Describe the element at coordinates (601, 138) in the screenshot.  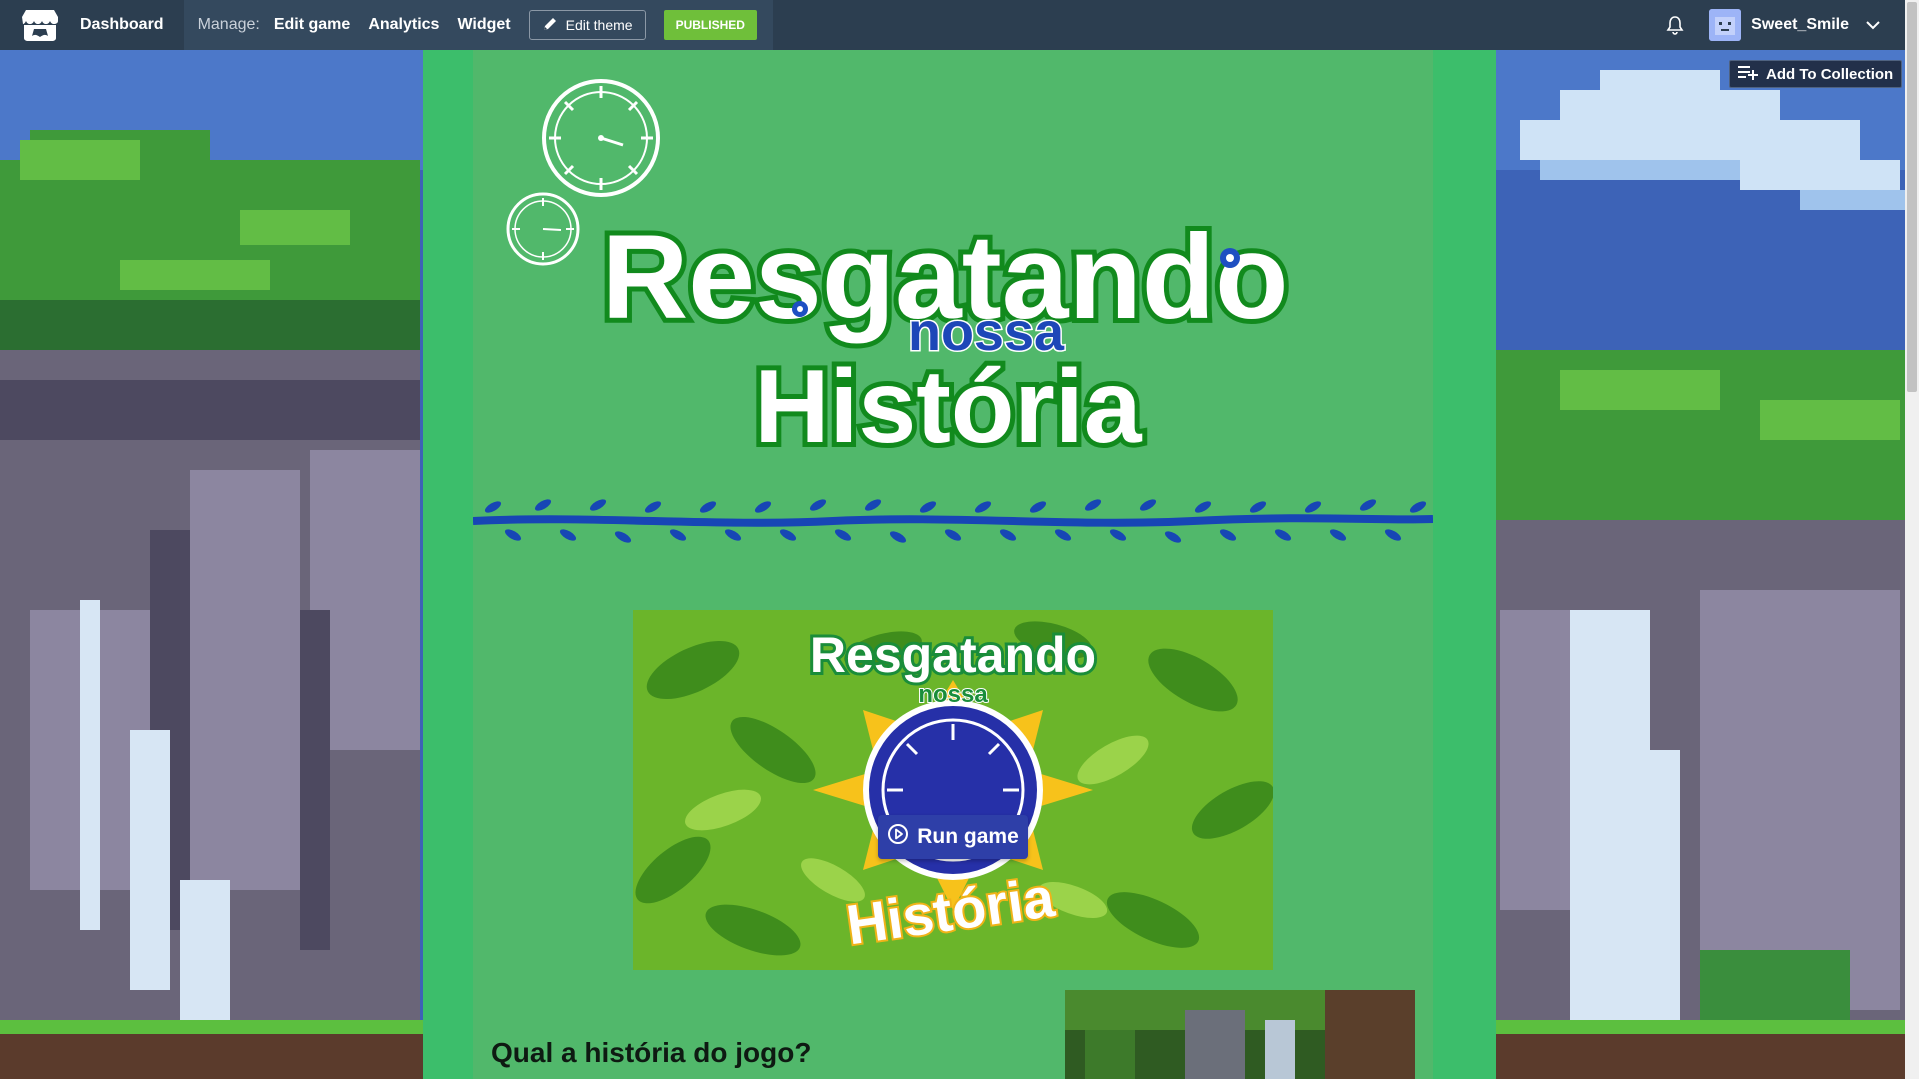
I see `clock-icon` at that location.